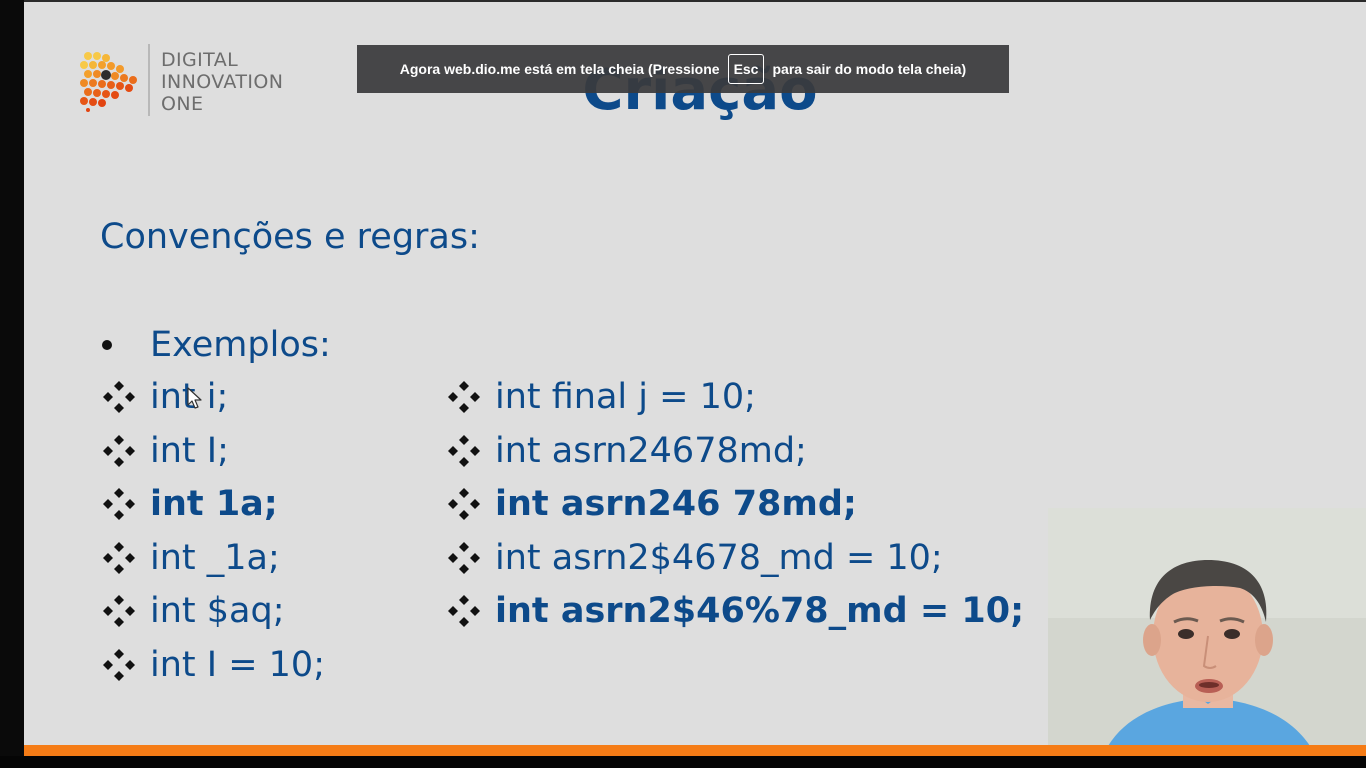  I want to click on bullet-dot-icon, so click(107, 345).